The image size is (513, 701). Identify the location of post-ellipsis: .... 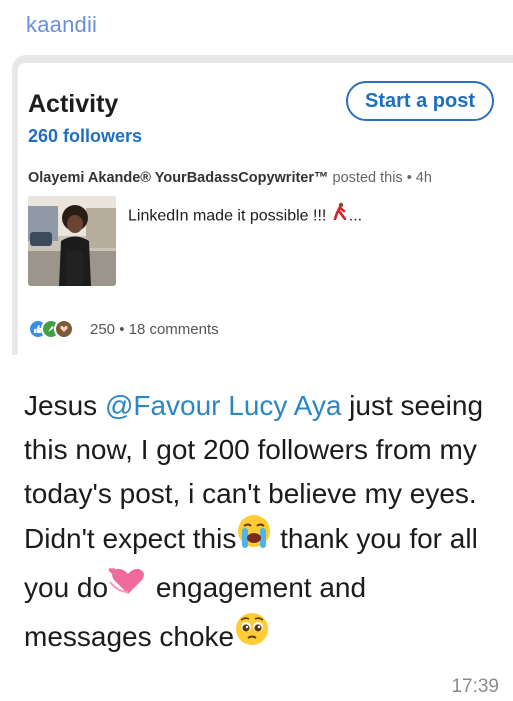
(355, 216).